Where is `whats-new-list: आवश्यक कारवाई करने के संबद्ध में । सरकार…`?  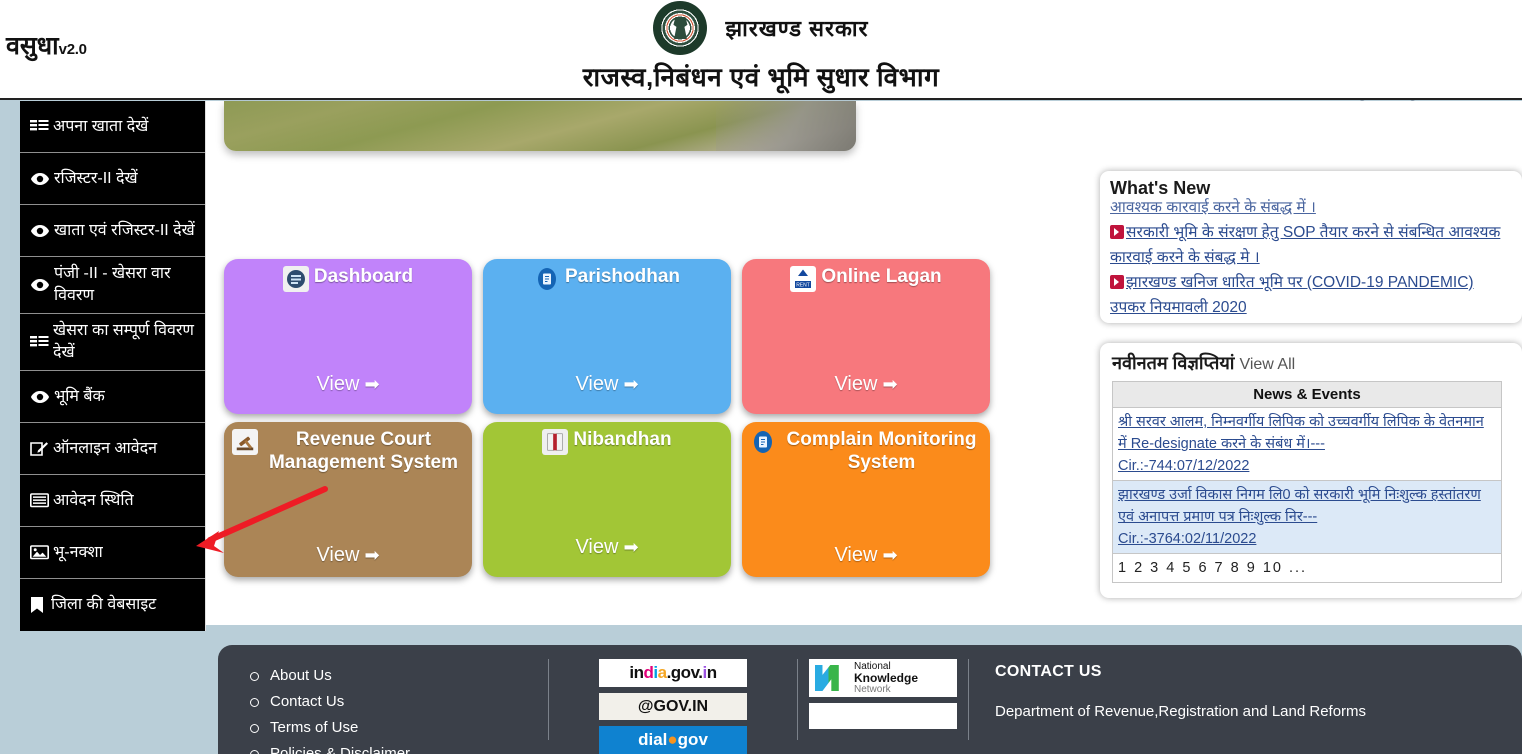 whats-new-list: आवश्यक कारवाई करने के संबद्ध में । सरकार… is located at coordinates (1311, 257).